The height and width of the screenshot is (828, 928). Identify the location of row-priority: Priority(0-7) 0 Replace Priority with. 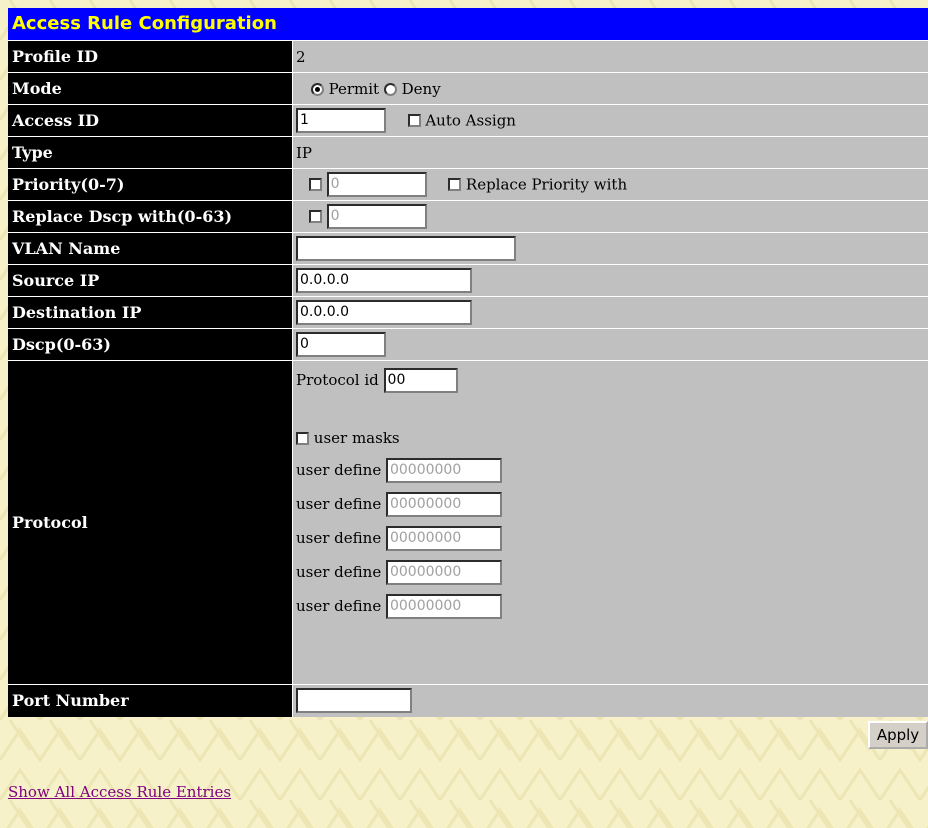
(468, 184).